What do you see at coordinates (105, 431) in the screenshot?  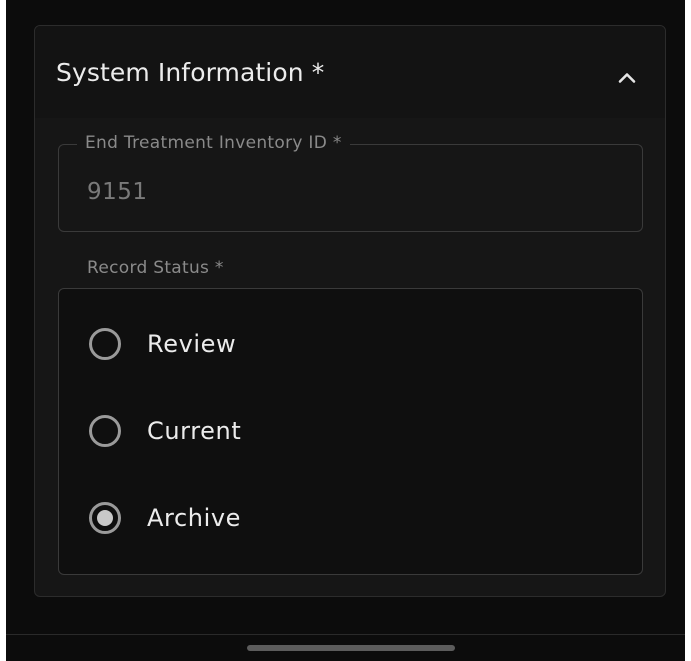 I see `radio-button-current` at bounding box center [105, 431].